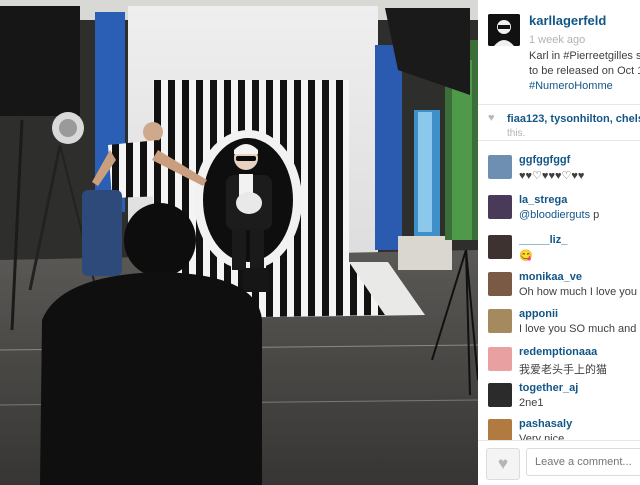  I want to click on post-timestamp: 1 week ago, so click(557, 40).